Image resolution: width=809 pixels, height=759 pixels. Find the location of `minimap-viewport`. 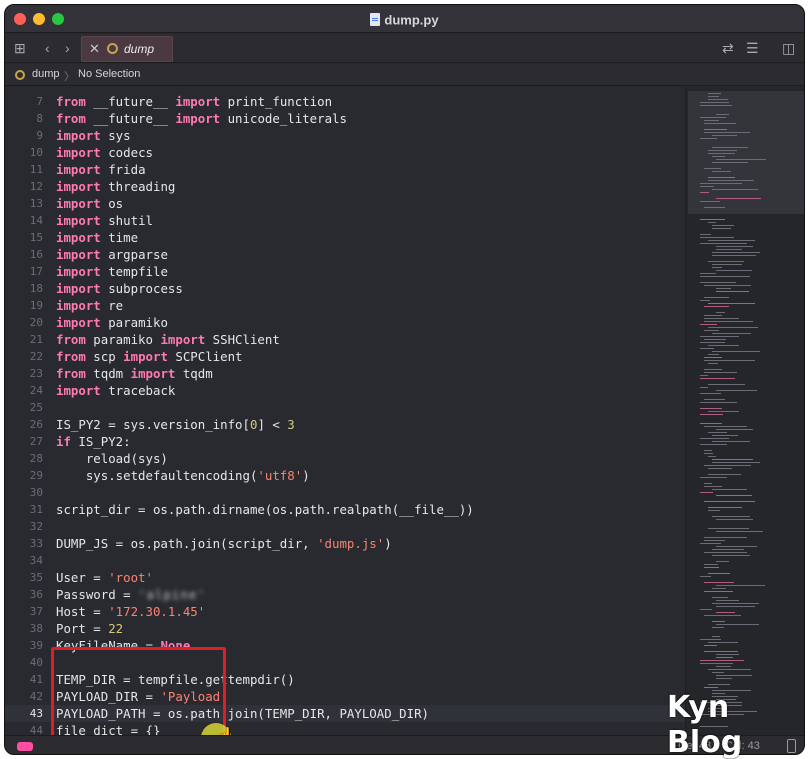

minimap-viewport is located at coordinates (746, 152).